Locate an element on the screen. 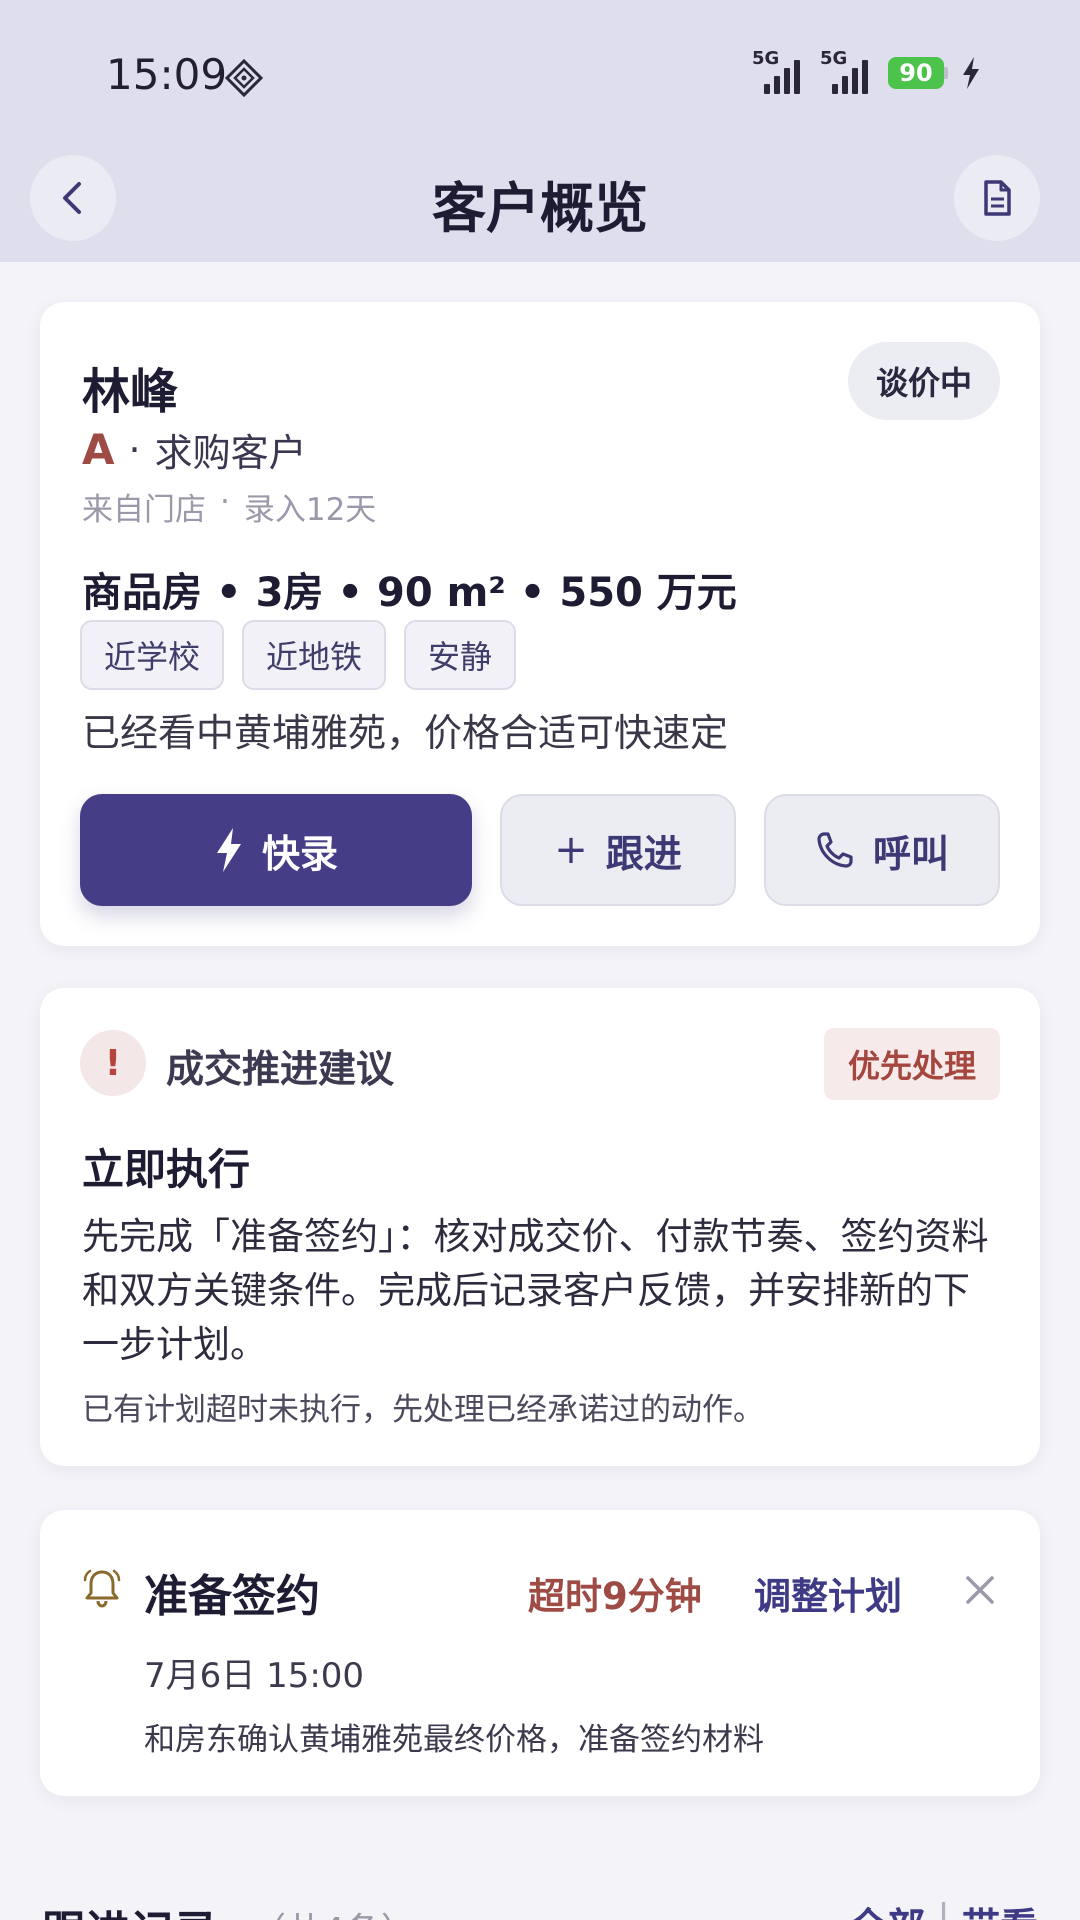 Image resolution: width=1080 pixels, height=1920 pixels. follow-up-label: 跟进 is located at coordinates (643, 853).